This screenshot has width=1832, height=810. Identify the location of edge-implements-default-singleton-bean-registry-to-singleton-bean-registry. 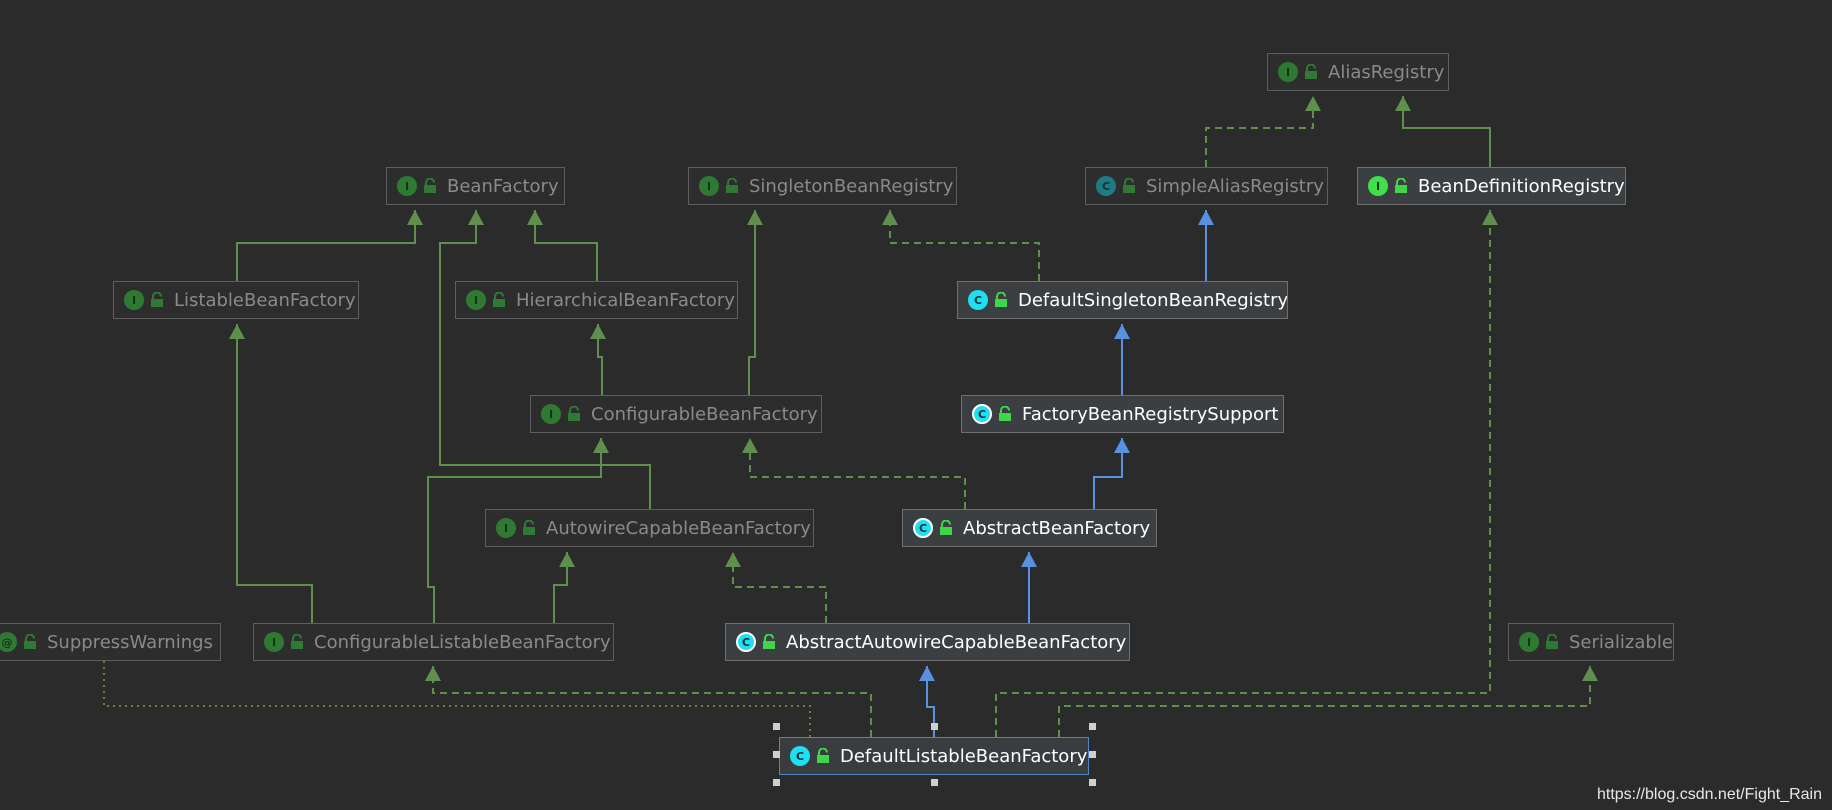
(964, 245).